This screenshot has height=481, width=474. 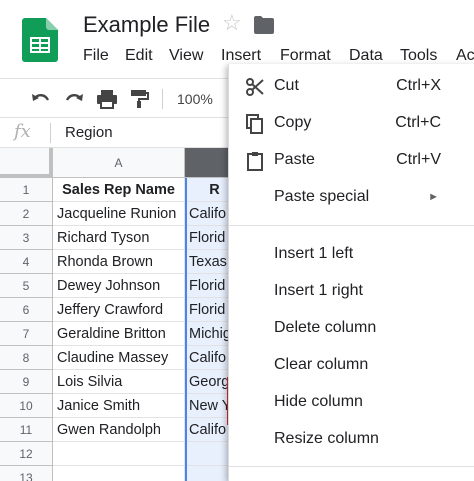 What do you see at coordinates (418, 56) in the screenshot?
I see `menu-tools: Tools` at bounding box center [418, 56].